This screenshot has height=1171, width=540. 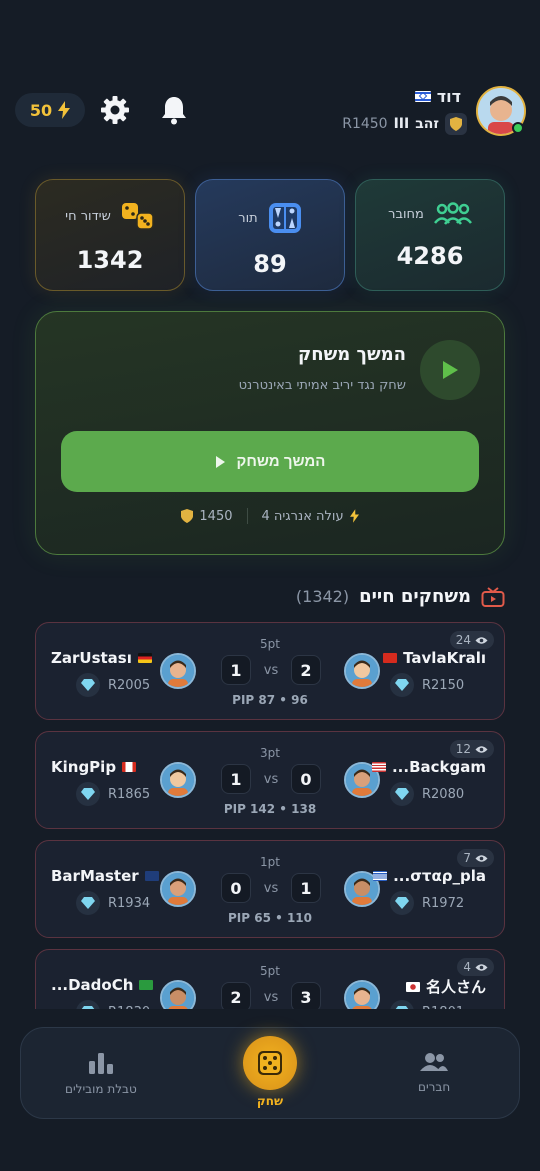 What do you see at coordinates (450, 370) in the screenshot?
I see `play-circle-button` at bounding box center [450, 370].